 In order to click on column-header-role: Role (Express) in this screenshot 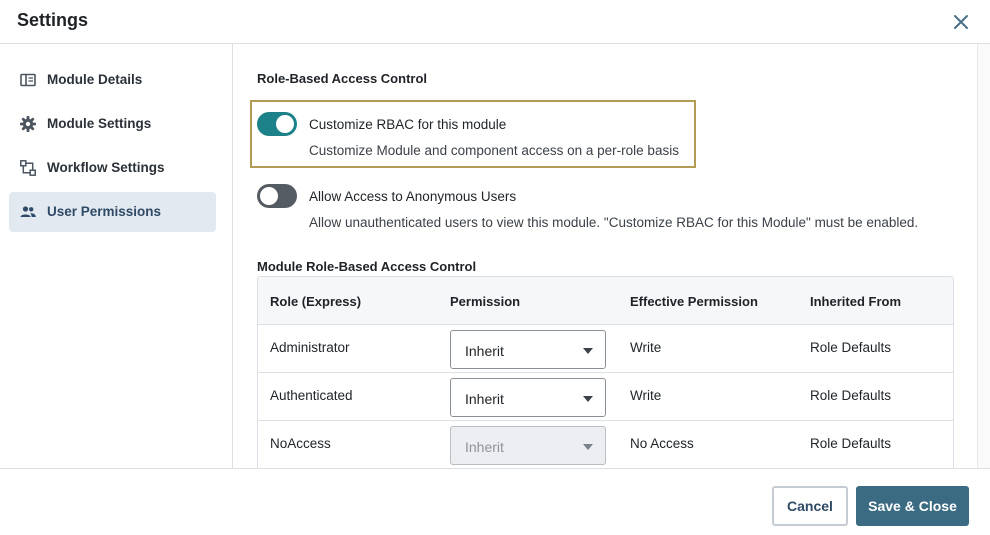, I will do `click(316, 301)`.